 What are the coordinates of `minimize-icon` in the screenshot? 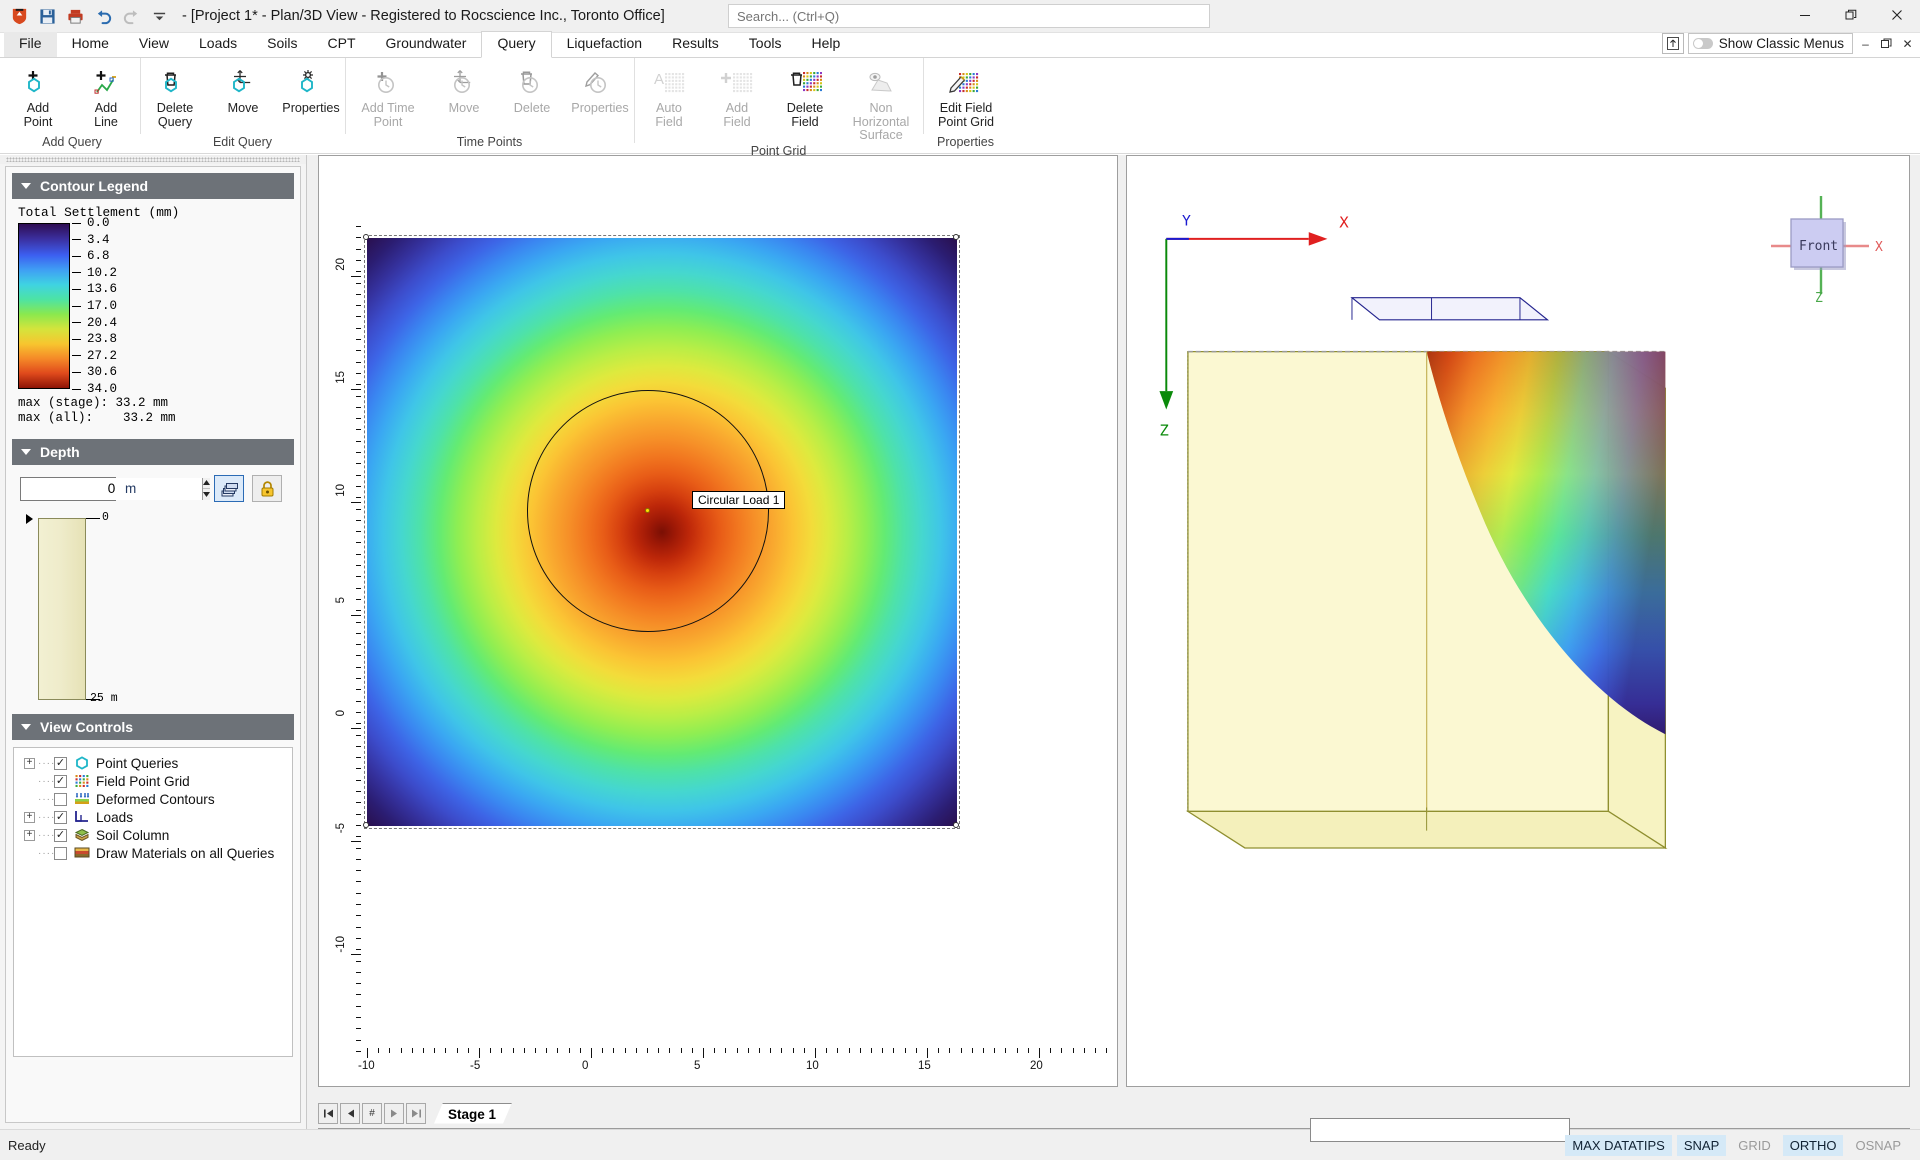 It's located at (1805, 15).